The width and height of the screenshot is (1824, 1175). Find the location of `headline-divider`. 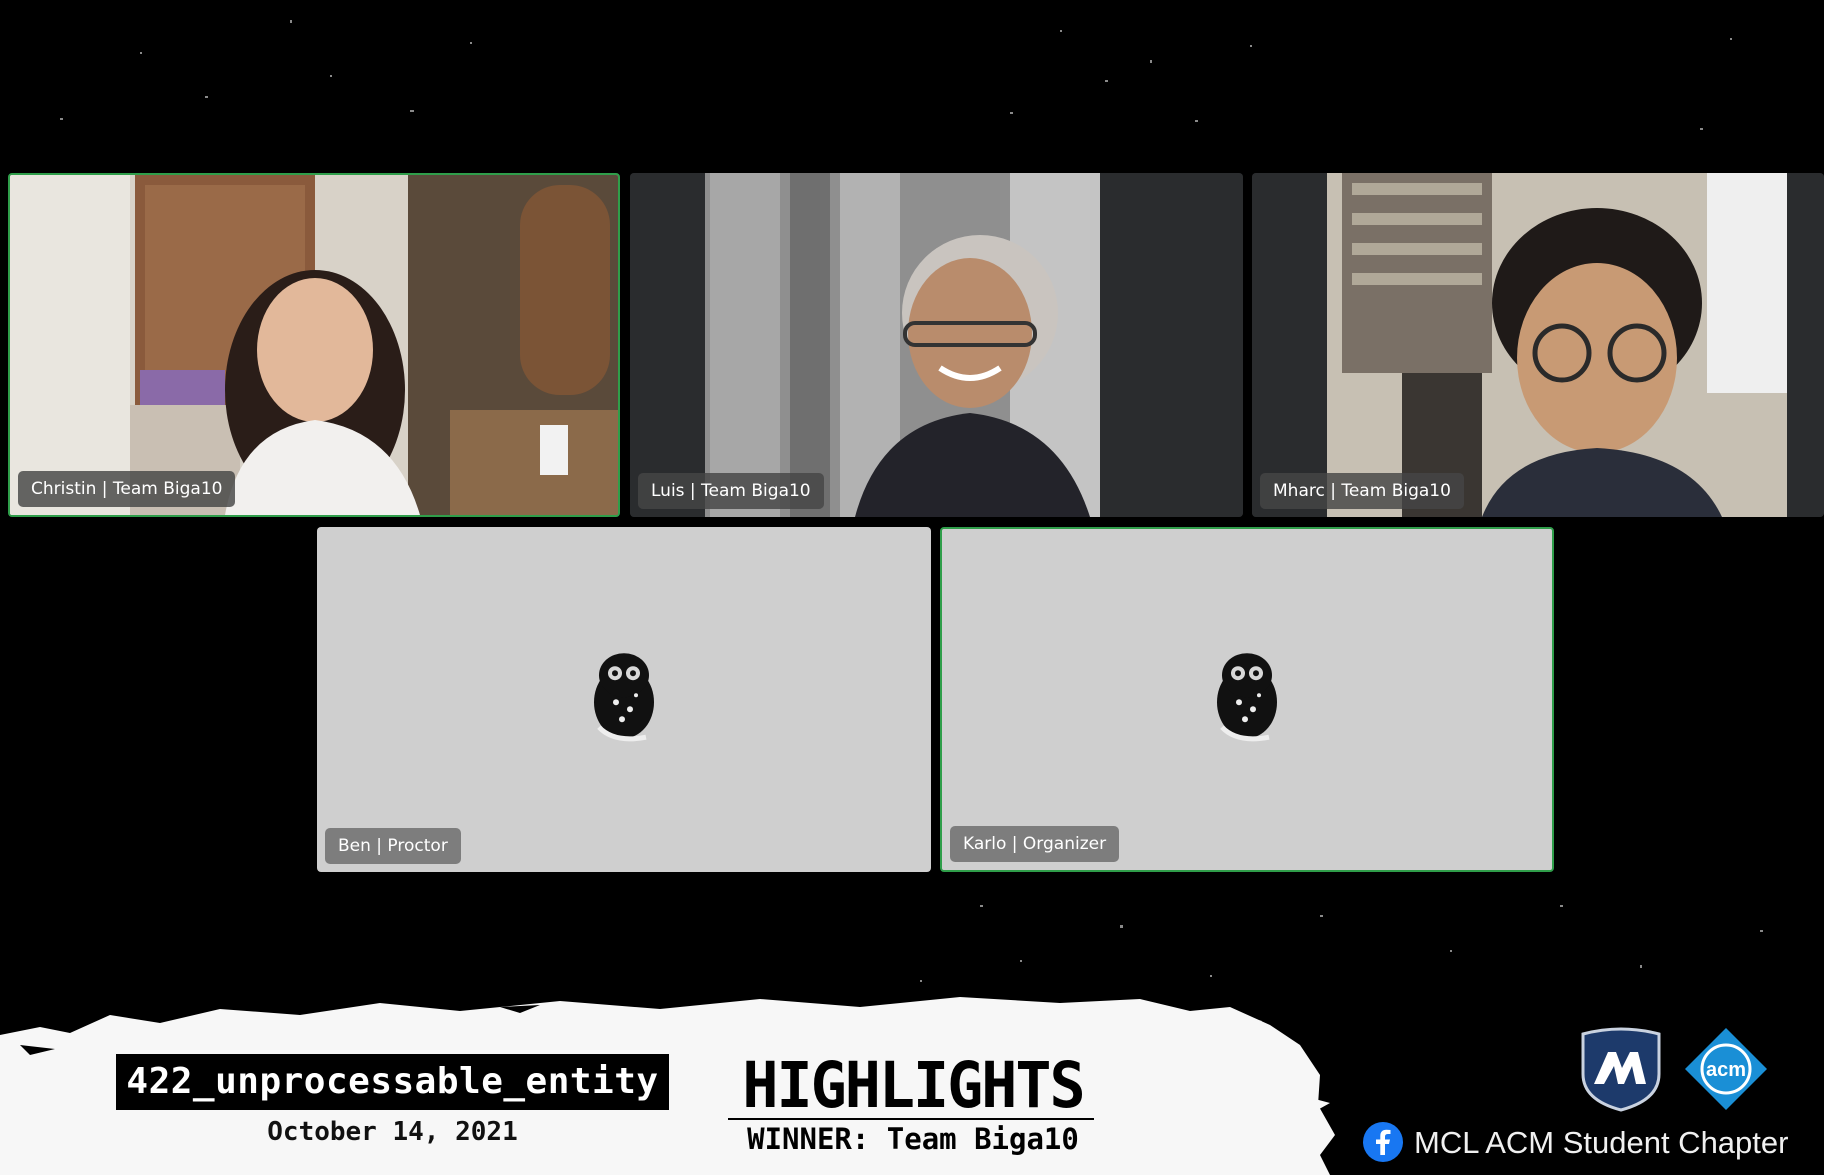

headline-divider is located at coordinates (911, 1119).